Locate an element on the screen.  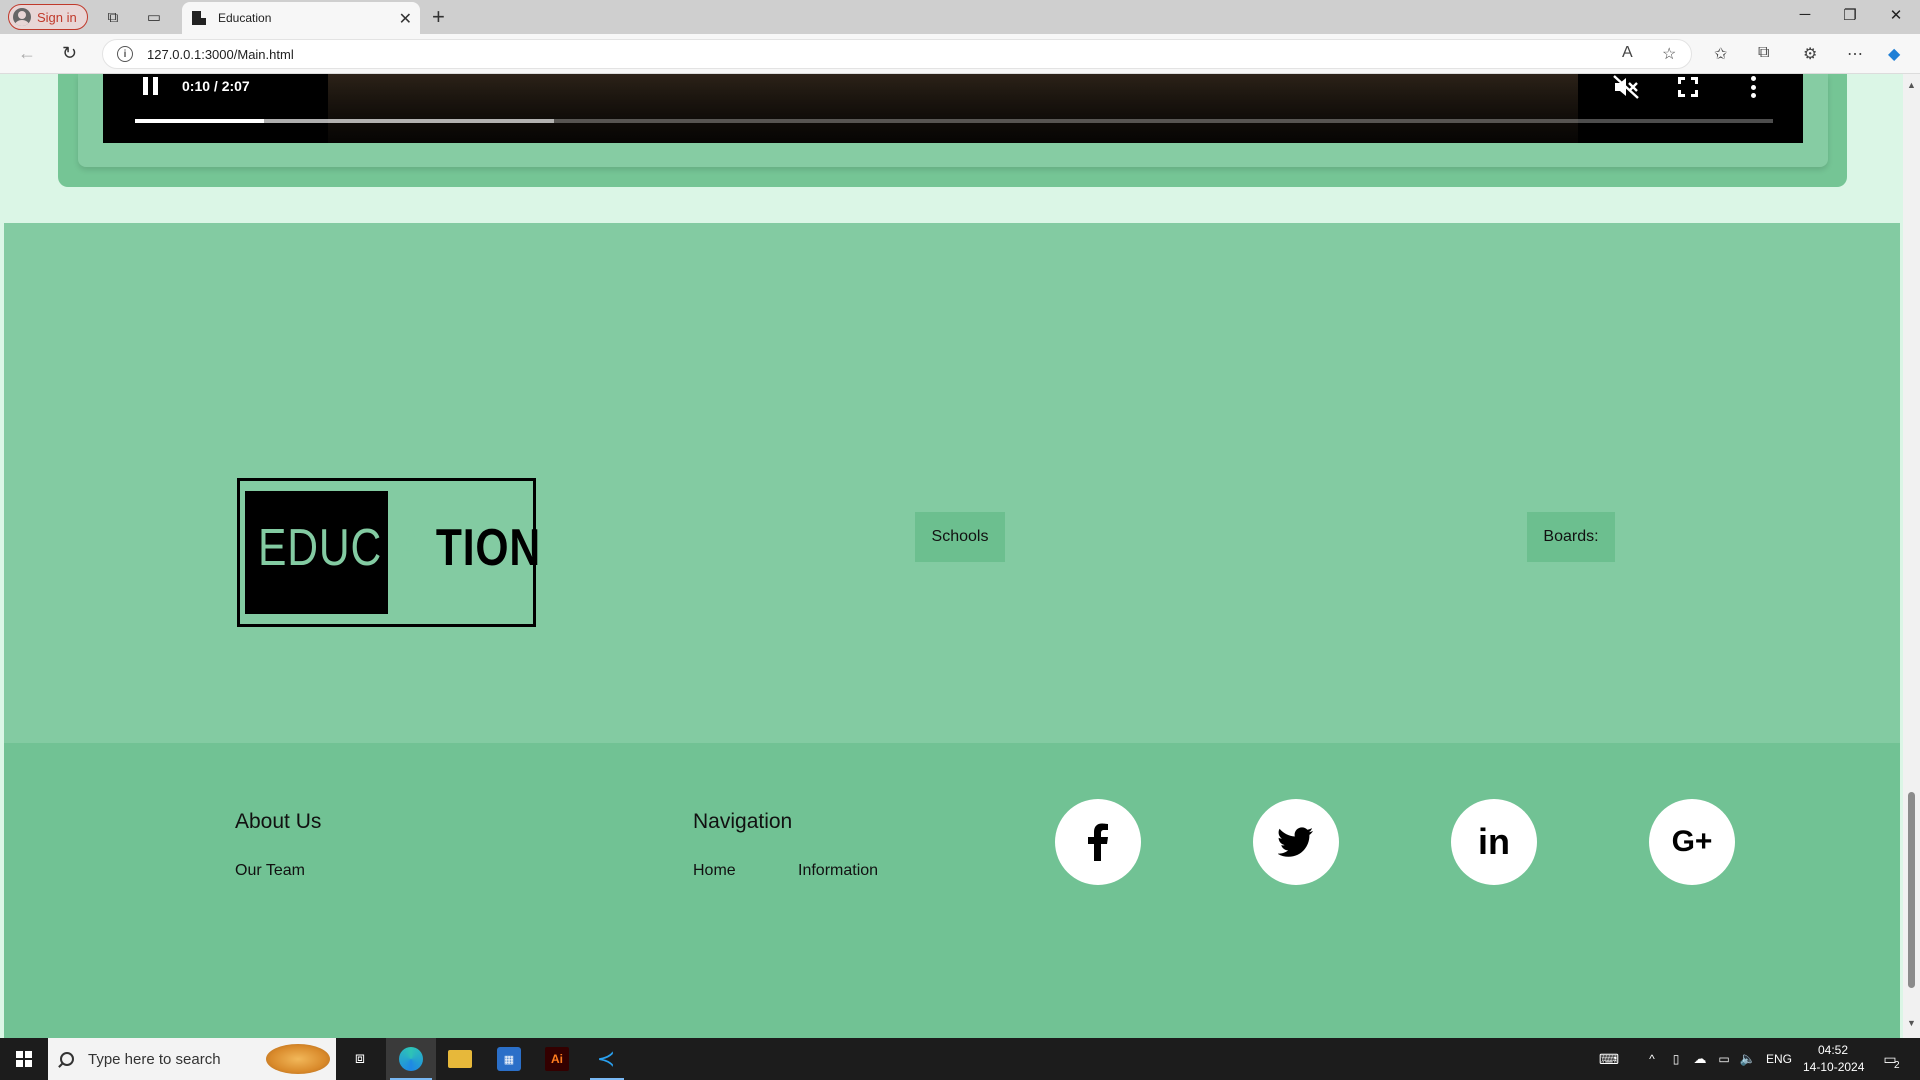
clock-time: 04:52 is located at coordinates (1833, 1050).